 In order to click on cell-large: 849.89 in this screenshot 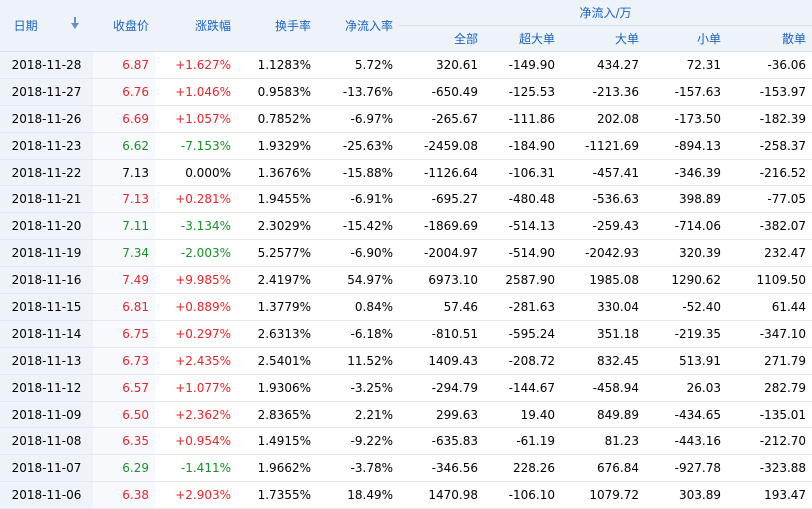, I will do `click(603, 415)`.